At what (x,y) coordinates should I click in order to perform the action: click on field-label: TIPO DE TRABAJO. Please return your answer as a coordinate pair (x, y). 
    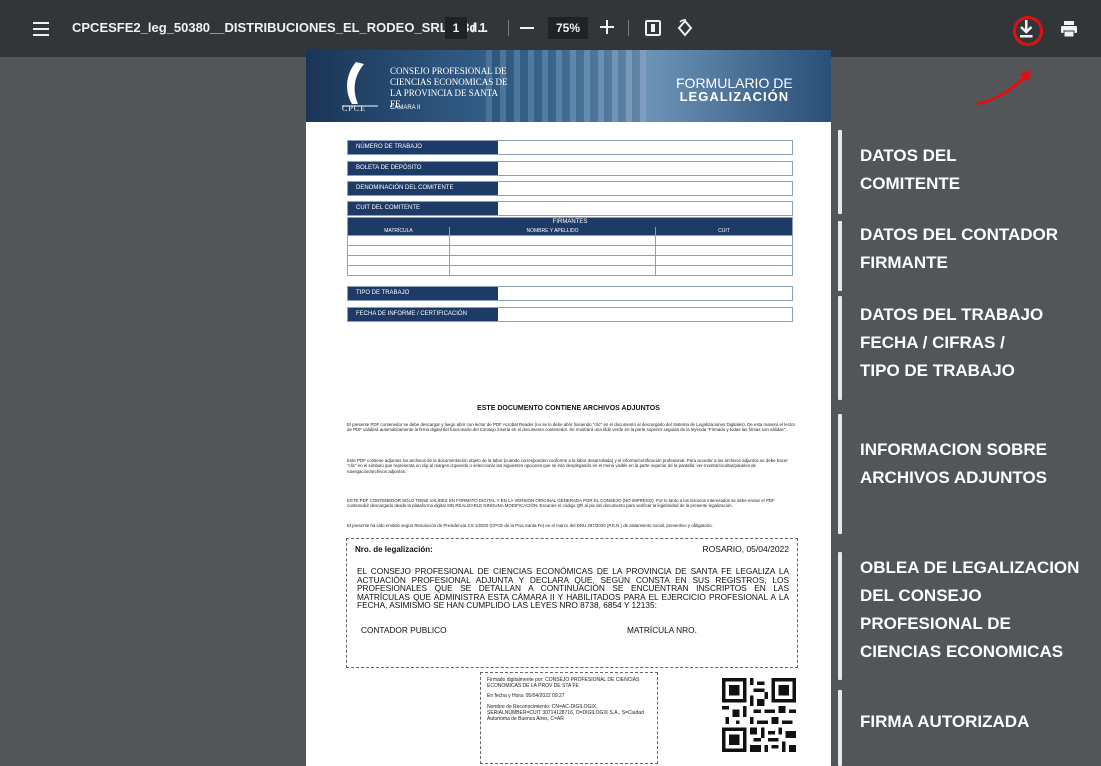
    Looking at the image, I should click on (423, 293).